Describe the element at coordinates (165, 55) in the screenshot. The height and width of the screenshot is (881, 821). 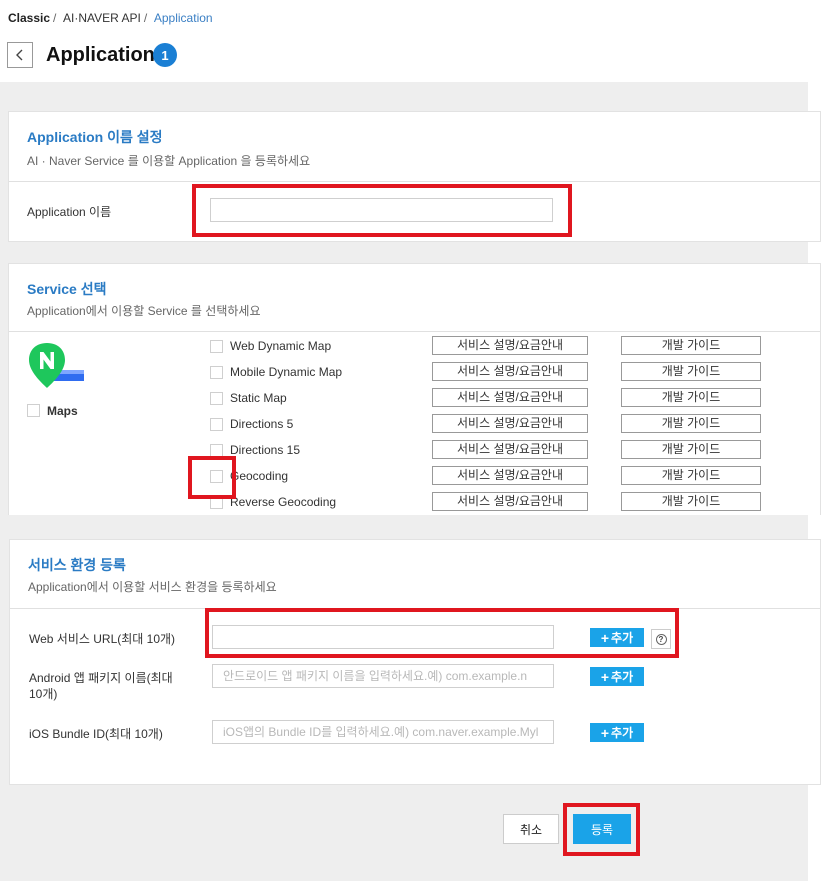
I see `step-badge: 1` at that location.